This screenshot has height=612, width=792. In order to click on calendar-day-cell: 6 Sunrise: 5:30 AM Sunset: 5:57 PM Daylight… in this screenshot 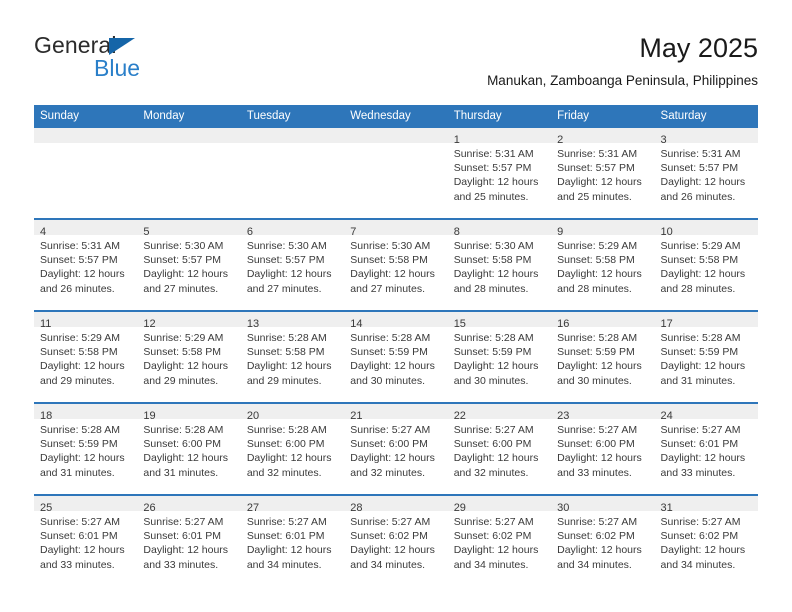, I will do `click(292, 265)`.